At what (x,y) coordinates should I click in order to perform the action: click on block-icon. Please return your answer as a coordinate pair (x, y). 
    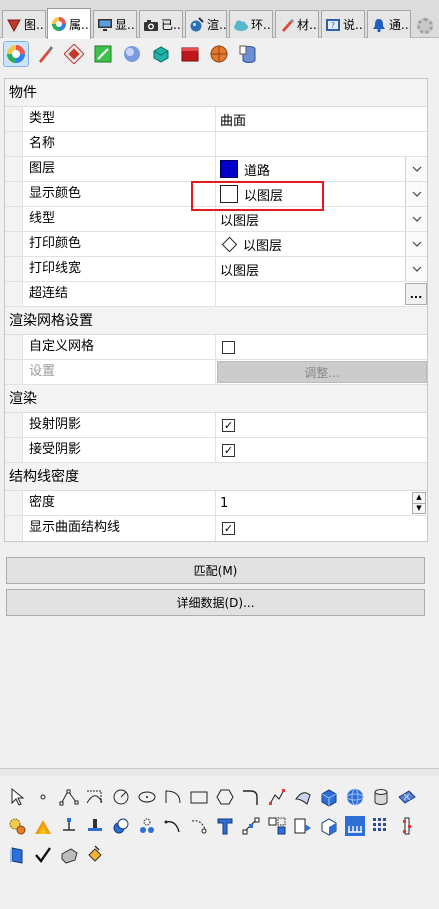
    Looking at the image, I should click on (277, 826).